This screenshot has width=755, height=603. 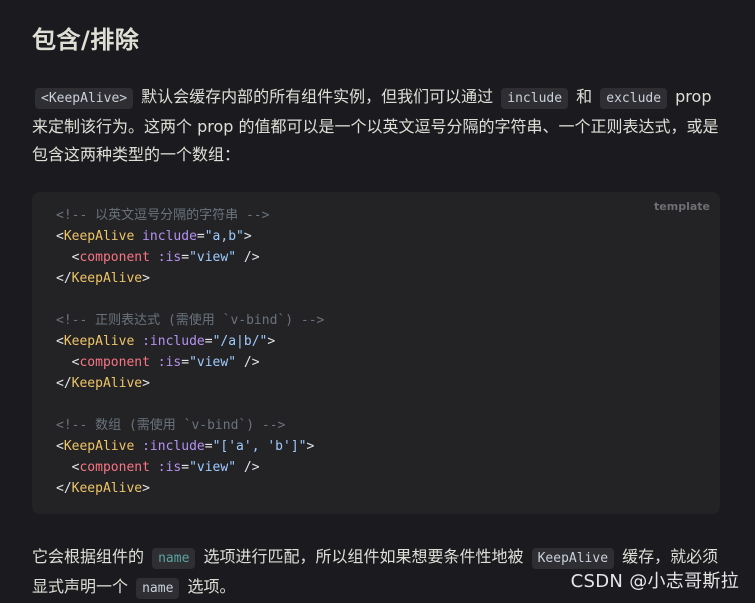 What do you see at coordinates (163, 215) in the screenshot?
I see `code-token-comment: <!-- 以英文逗号分隔的字符串 -->` at bounding box center [163, 215].